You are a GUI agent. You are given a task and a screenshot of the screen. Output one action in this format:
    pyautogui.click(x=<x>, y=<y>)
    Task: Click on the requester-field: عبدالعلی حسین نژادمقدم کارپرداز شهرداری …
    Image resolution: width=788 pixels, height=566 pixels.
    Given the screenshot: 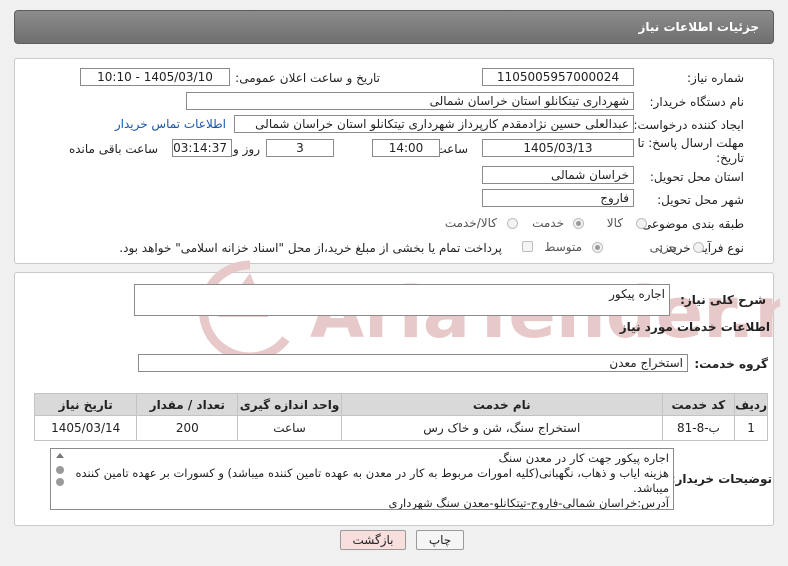 What is the action you would take?
    pyautogui.click(x=434, y=124)
    